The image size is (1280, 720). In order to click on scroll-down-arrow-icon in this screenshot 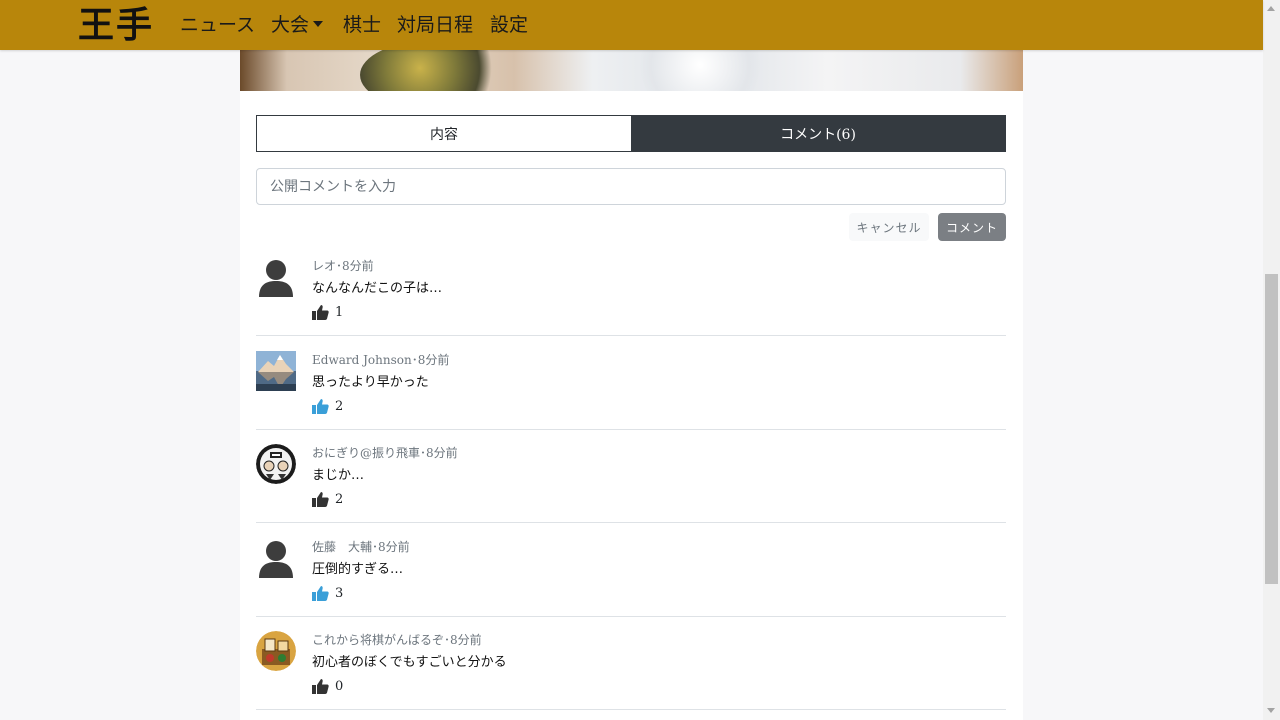, I will do `click(1271, 710)`.